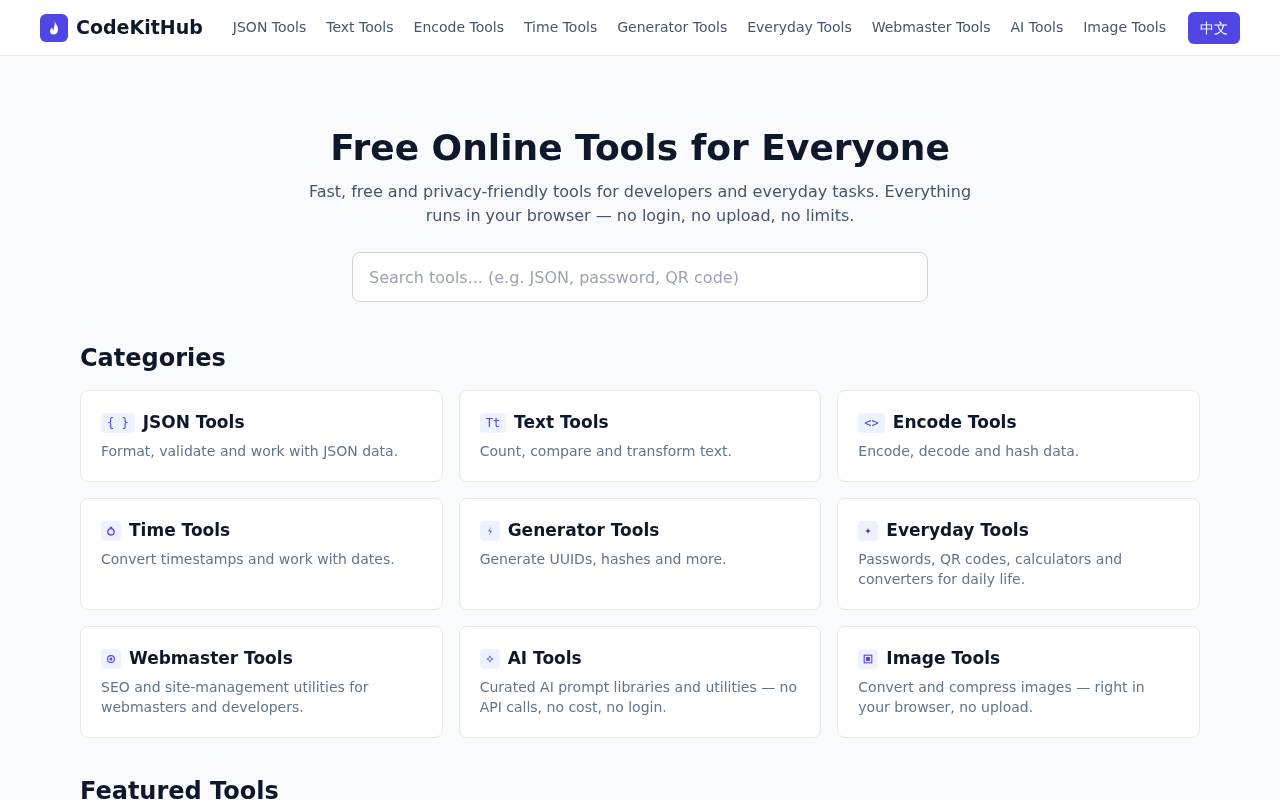 Image resolution: width=1280 pixels, height=800 pixels. I want to click on category-description: Encode, decode and hash data., so click(969, 451).